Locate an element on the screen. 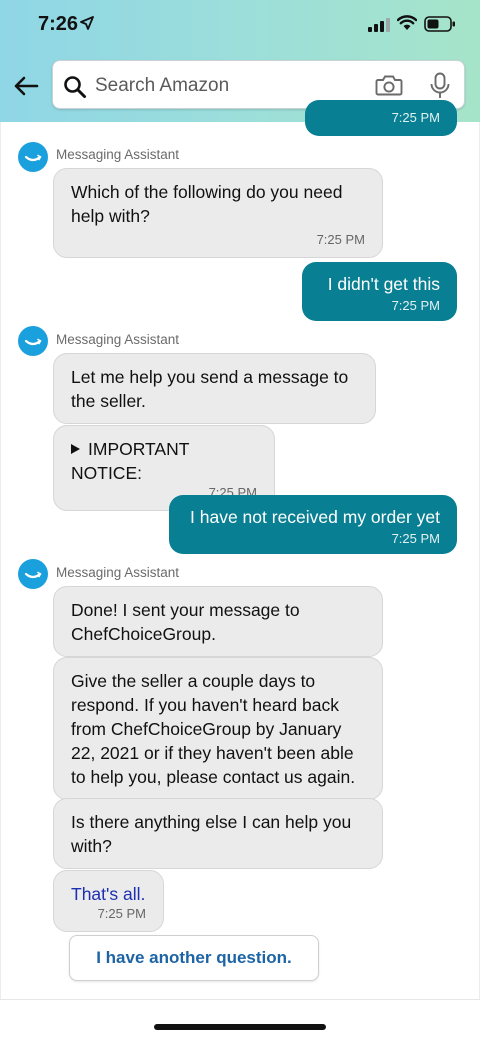 This screenshot has height=1039, width=480. another-question-button: I have another question. is located at coordinates (194, 958).